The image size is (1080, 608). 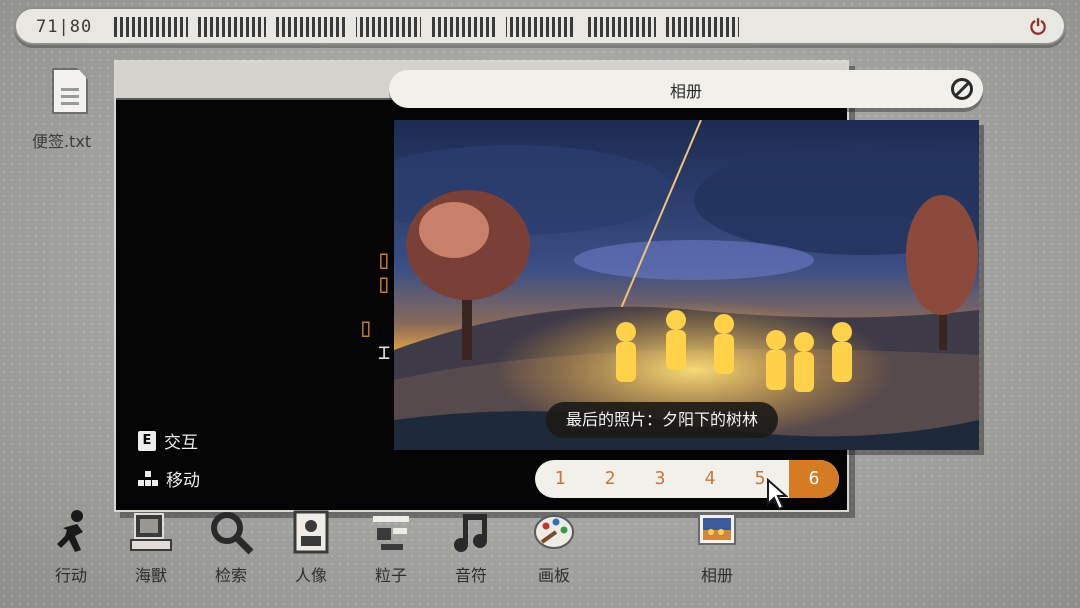 What do you see at coordinates (147, 440) in the screenshot?
I see `e-key-icon: E` at bounding box center [147, 440].